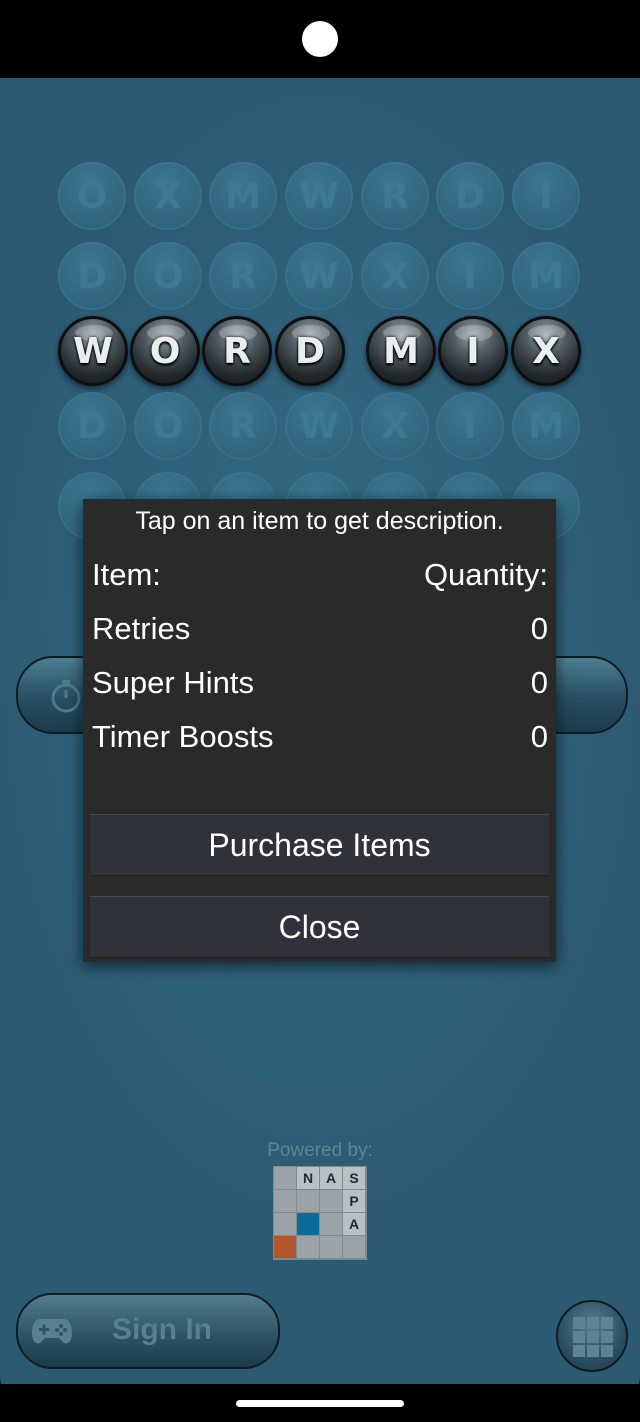 The width and height of the screenshot is (640, 1422). I want to click on logo-title-ball: W, so click(93, 351).